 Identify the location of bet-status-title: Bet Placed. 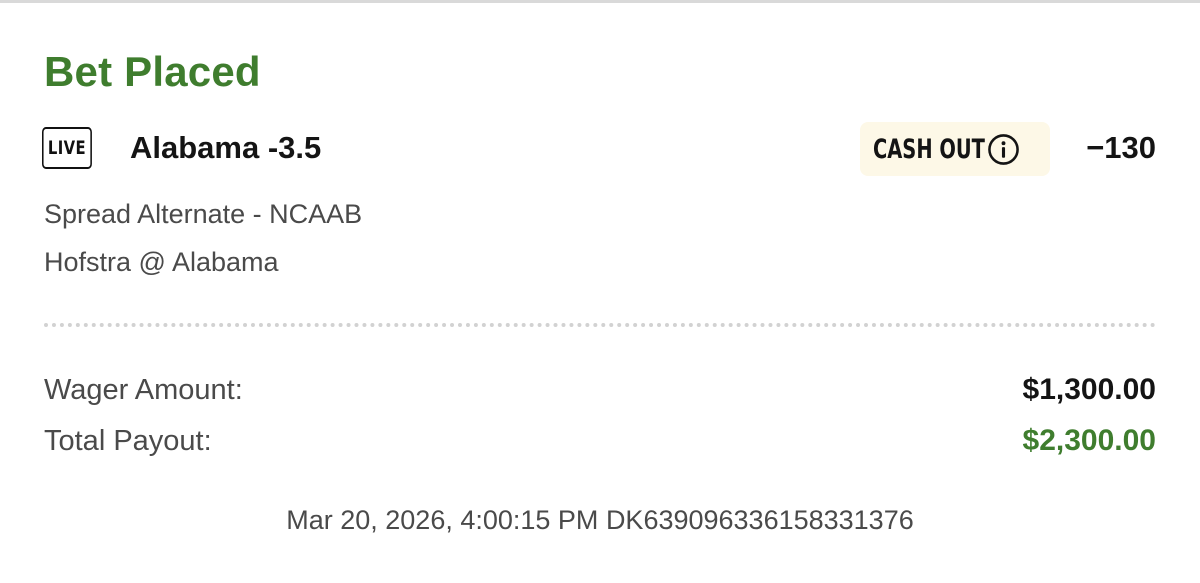
(152, 71).